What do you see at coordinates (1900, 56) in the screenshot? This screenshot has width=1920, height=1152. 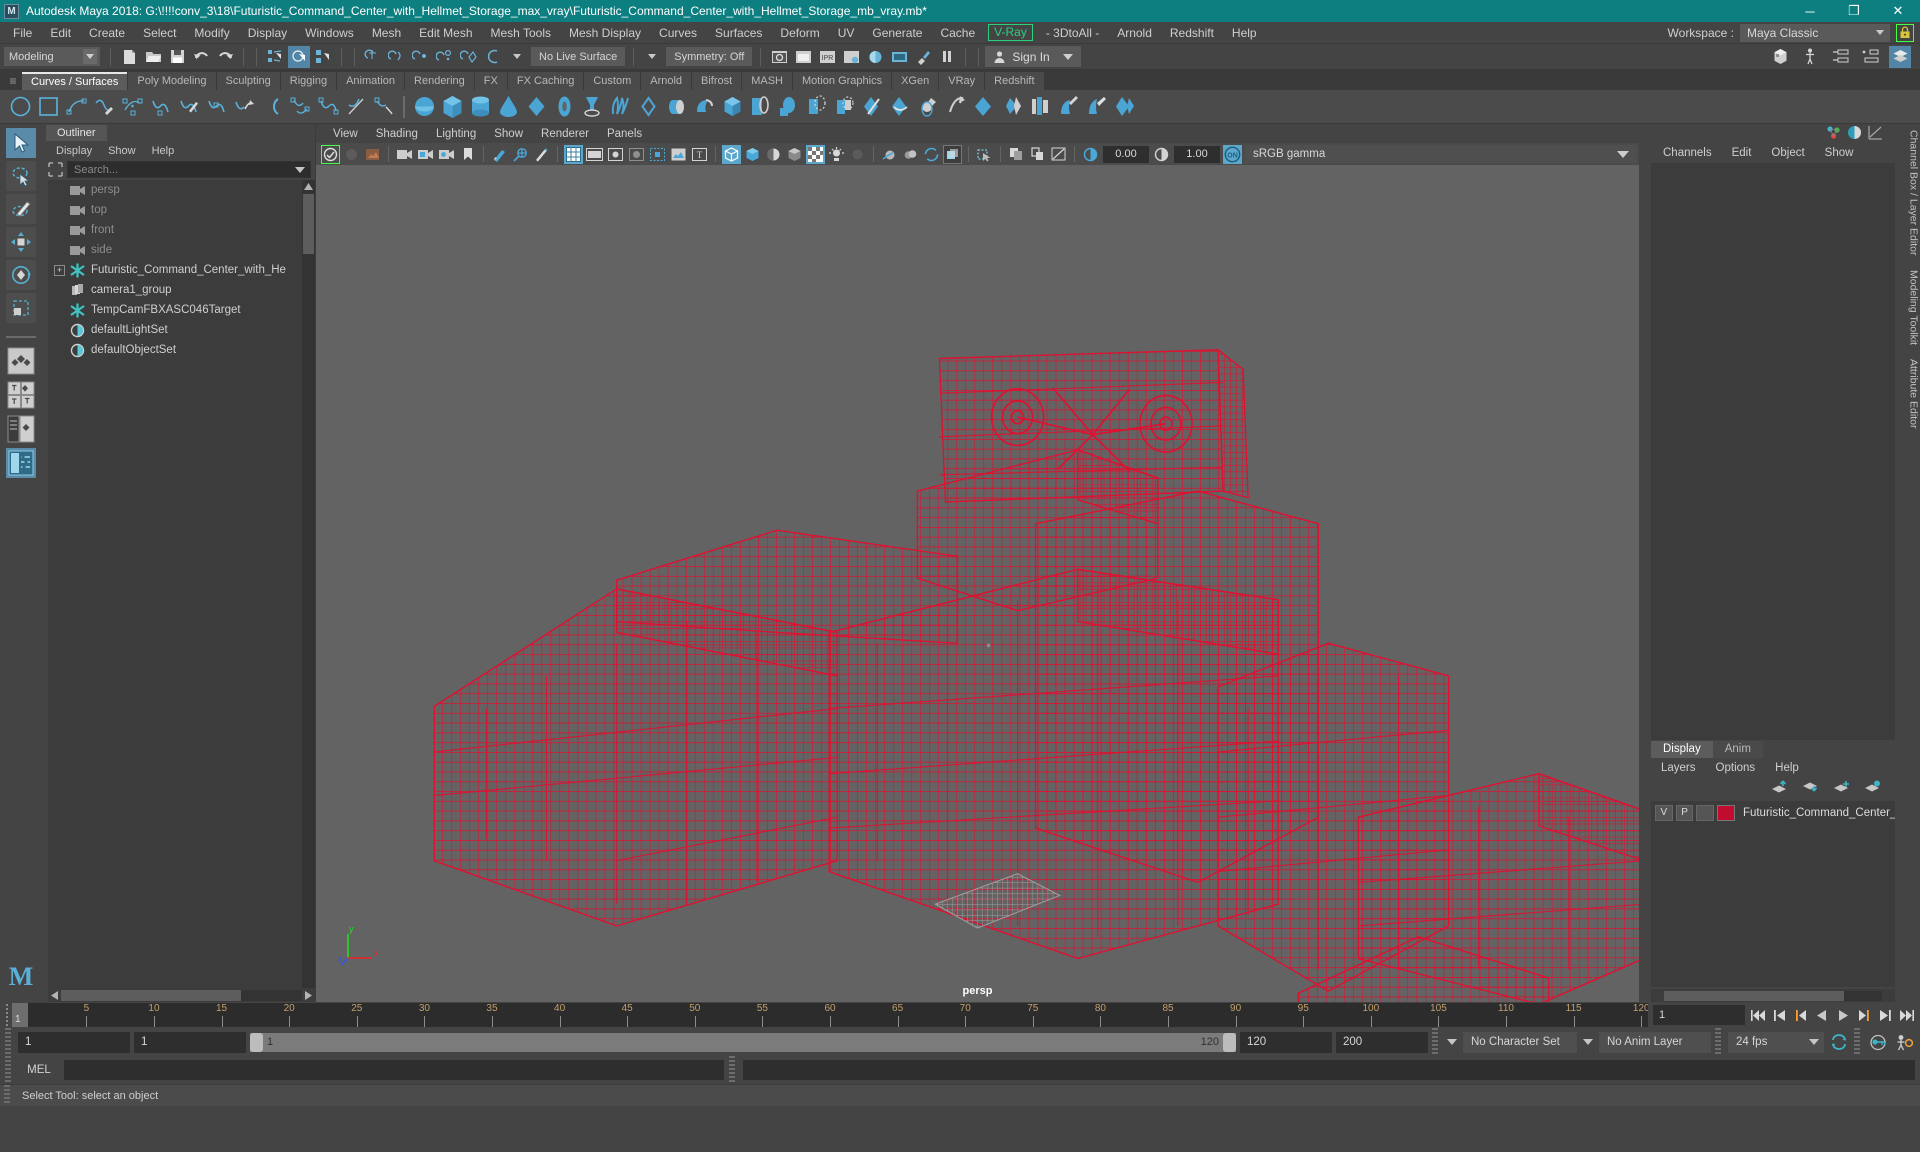 I see `layers-icon` at bounding box center [1900, 56].